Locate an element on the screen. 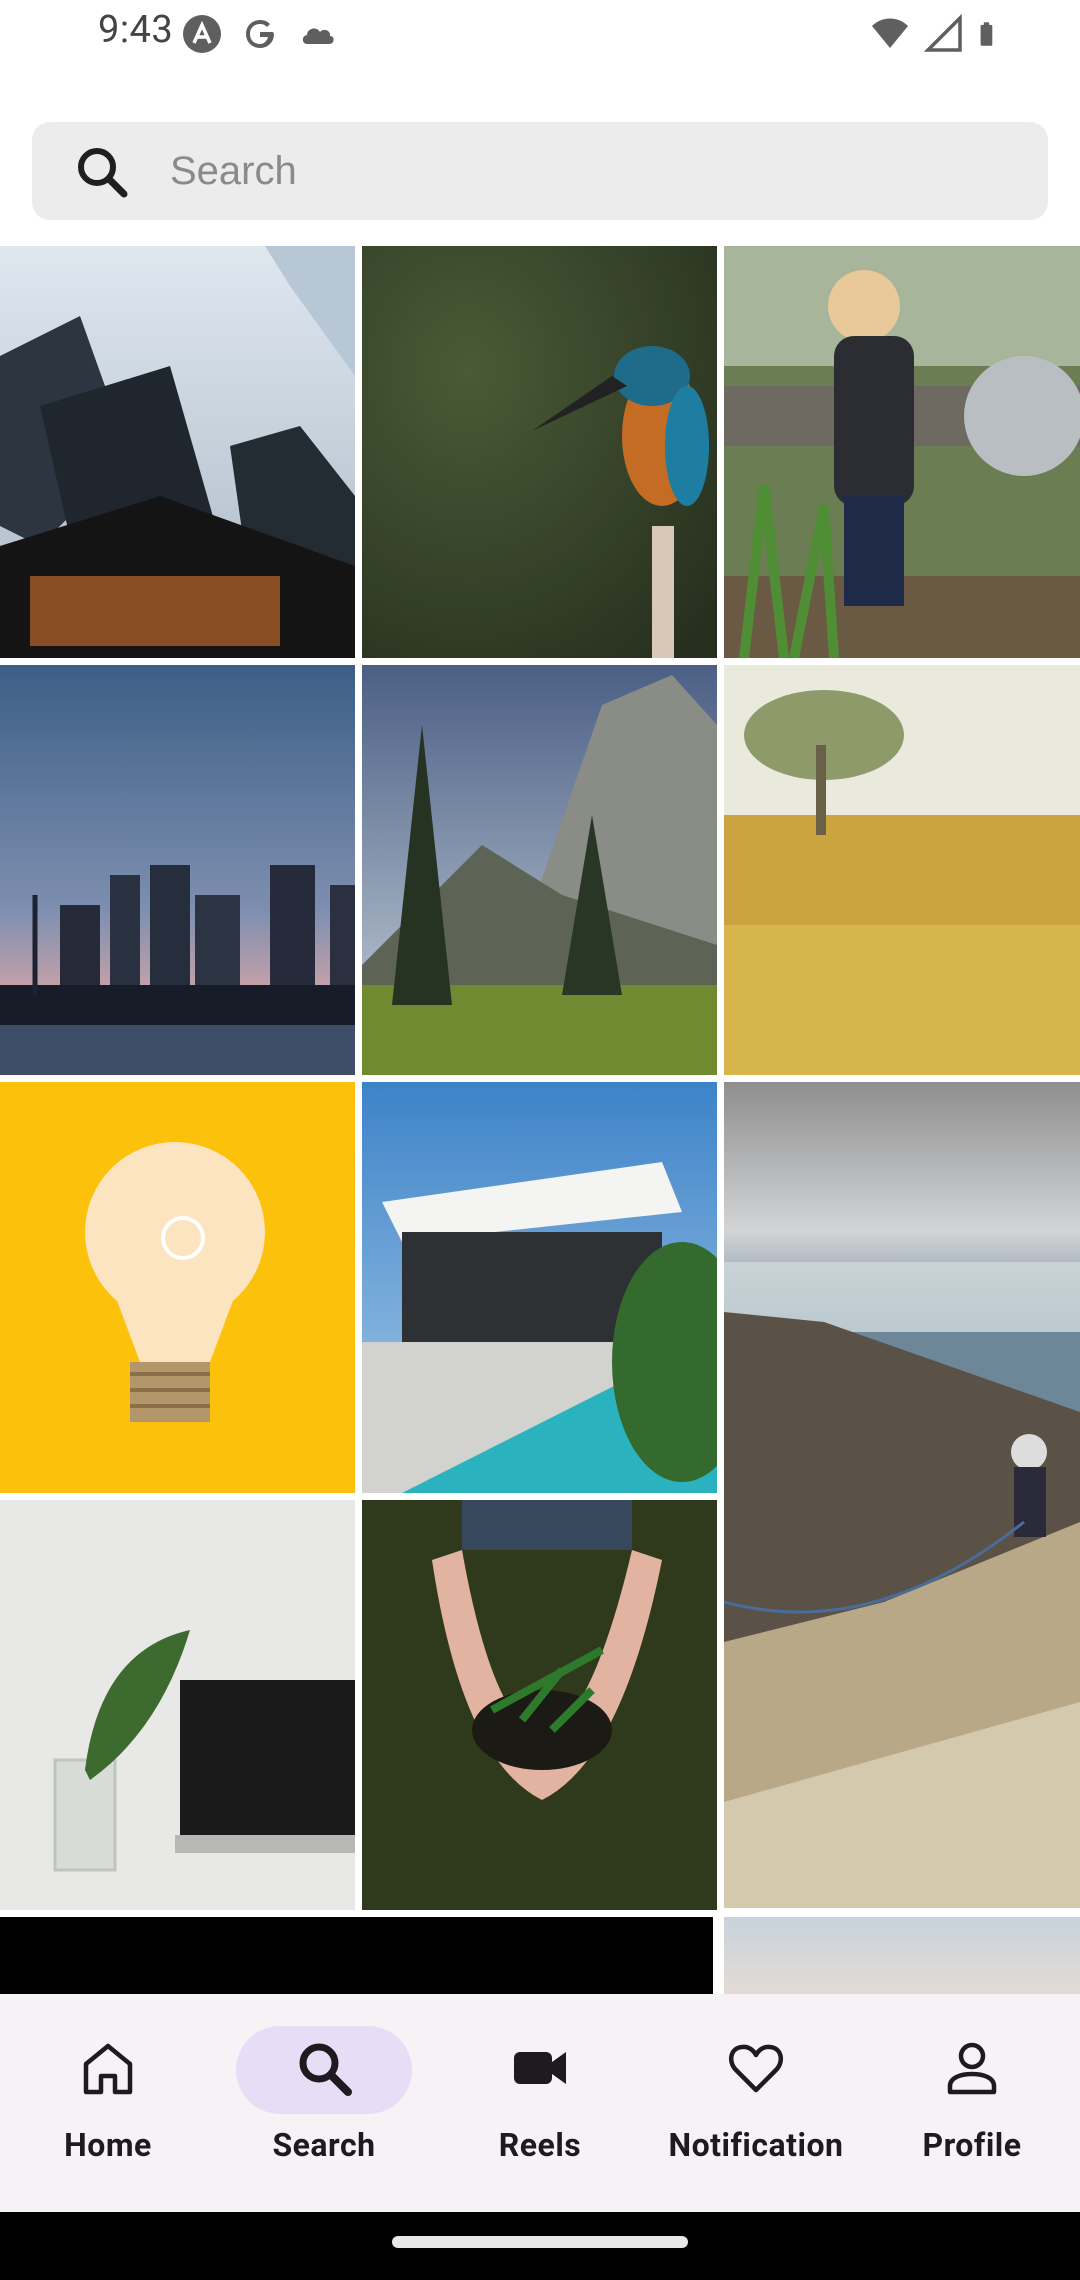 The height and width of the screenshot is (2280, 1080). grid-photo-dark is located at coordinates (356, 1955).